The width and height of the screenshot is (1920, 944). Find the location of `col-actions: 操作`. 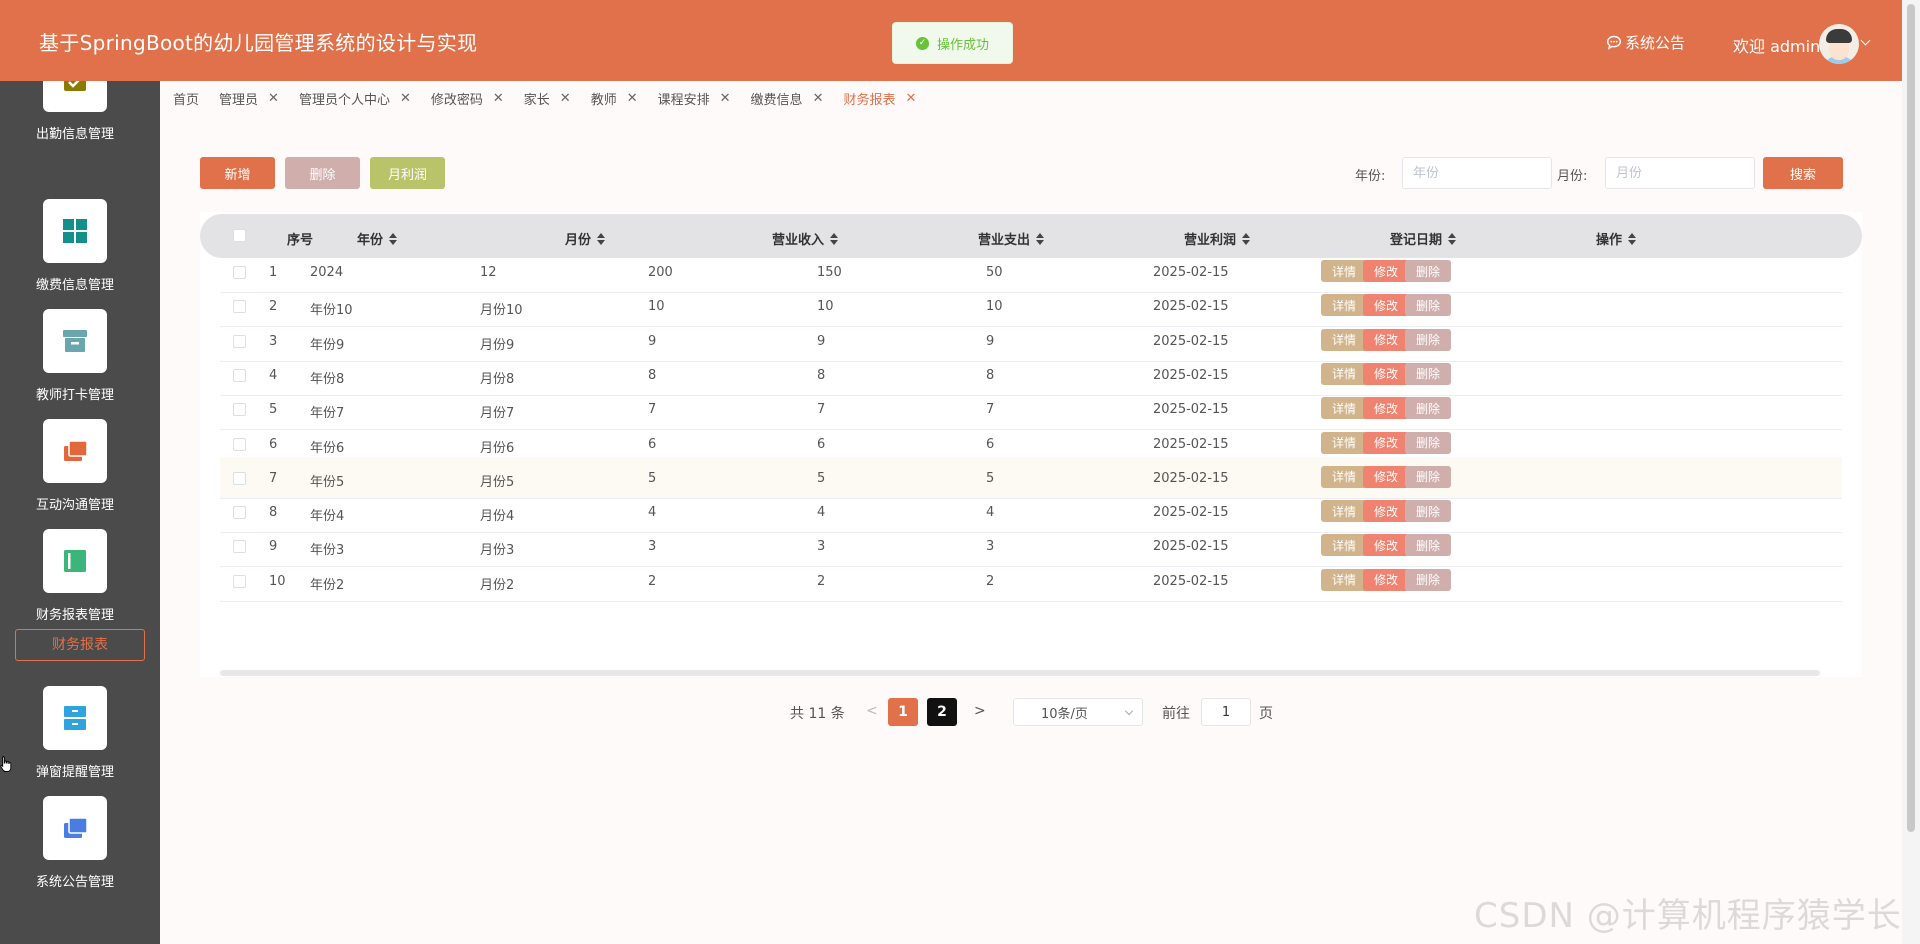

col-actions: 操作 is located at coordinates (1616, 238).